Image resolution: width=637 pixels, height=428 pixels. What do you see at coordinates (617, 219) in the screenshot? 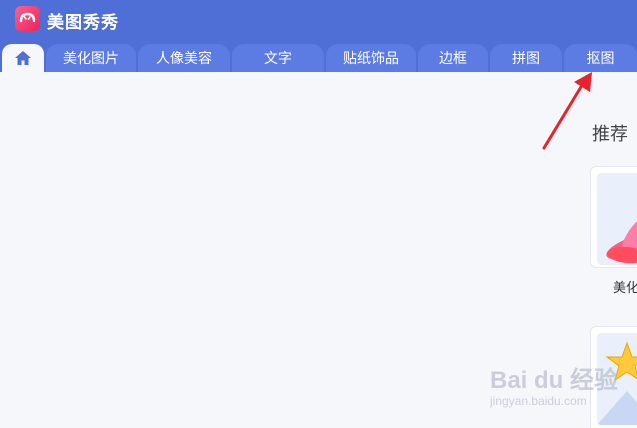
I see `flower-icon` at bounding box center [617, 219].